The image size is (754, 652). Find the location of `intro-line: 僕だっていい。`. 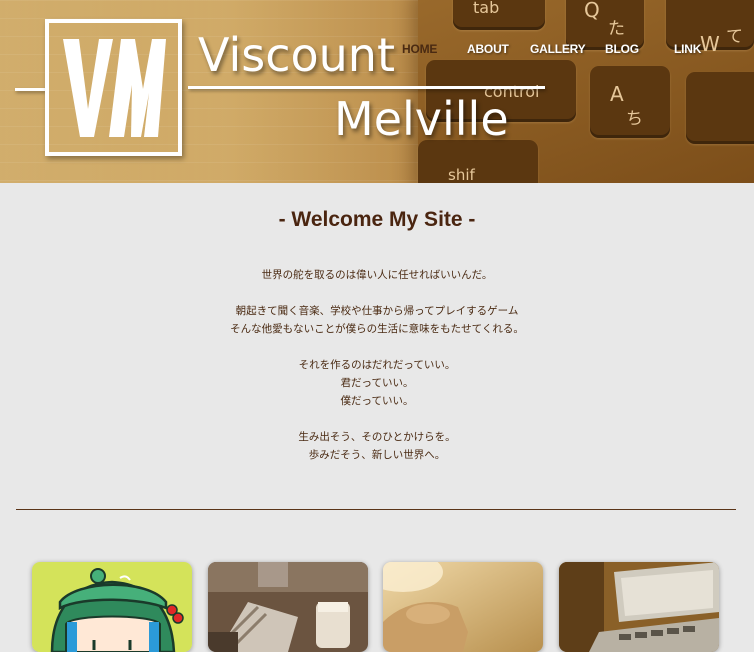

intro-line: 僕だっていい。 is located at coordinates (377, 401).